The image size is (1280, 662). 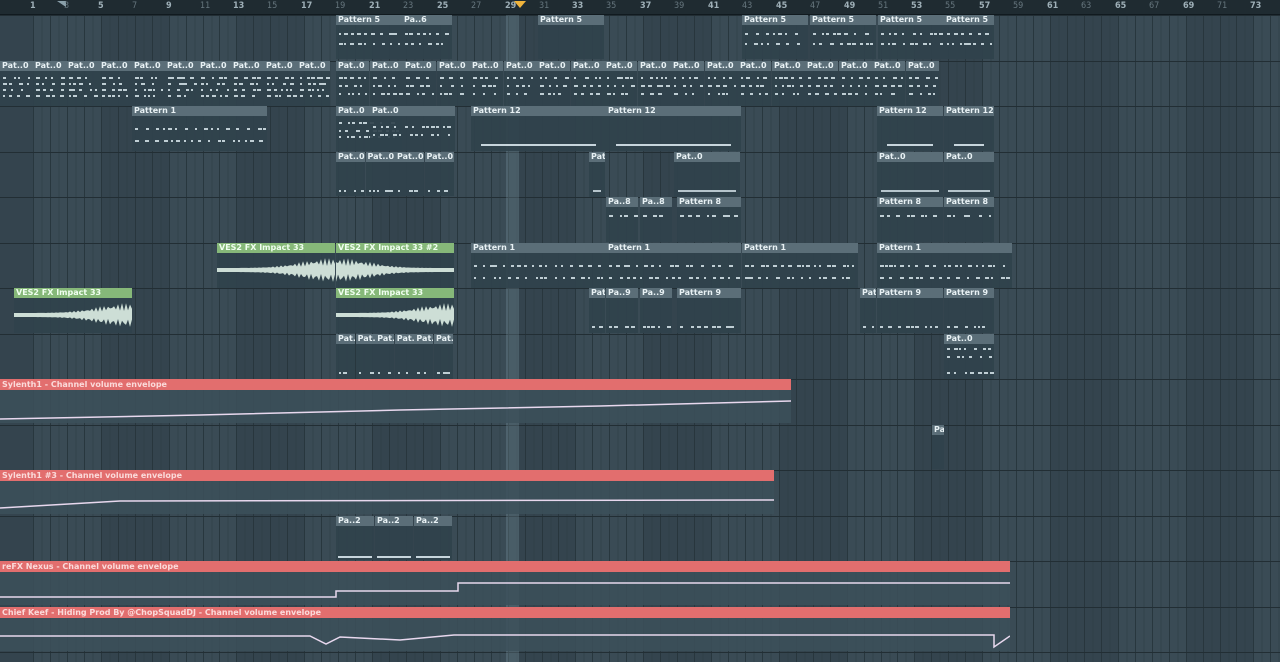 What do you see at coordinates (387, 492) in the screenshot?
I see `automation-clip: Sylenth1 #3 - Channel volume envelope` at bounding box center [387, 492].